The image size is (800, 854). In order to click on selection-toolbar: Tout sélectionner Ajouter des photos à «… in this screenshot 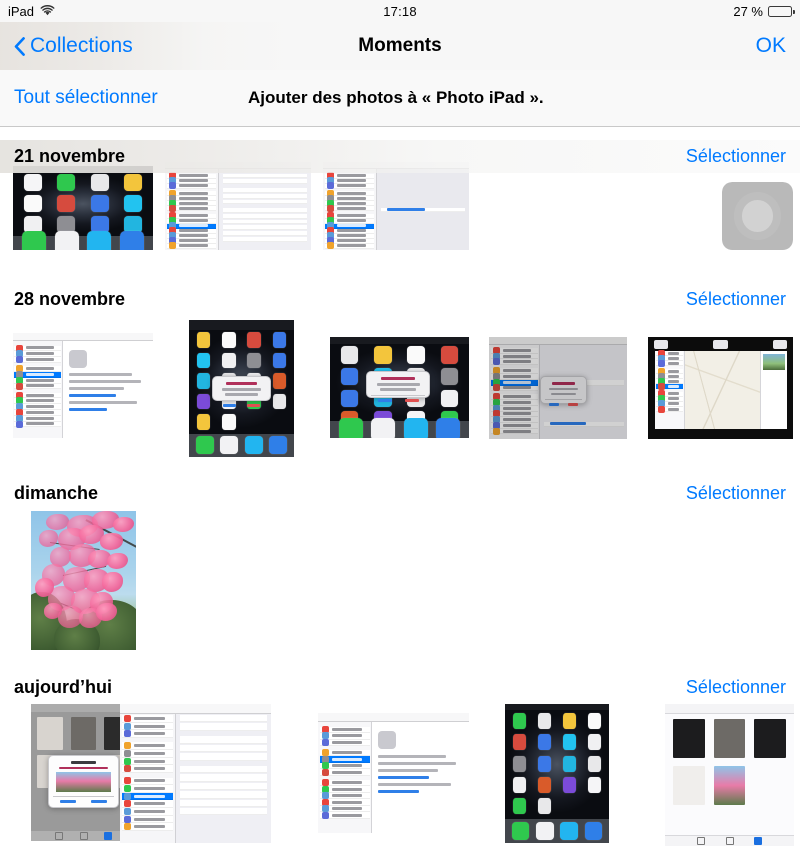, I will do `click(400, 98)`.